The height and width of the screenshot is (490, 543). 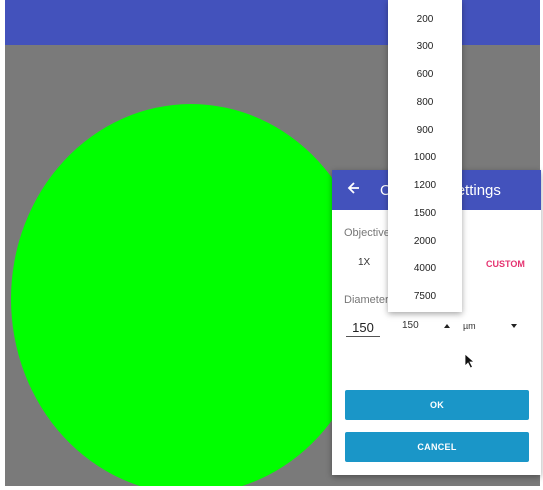 What do you see at coordinates (505, 264) in the screenshot?
I see `objective-custom-option: CUSTOM` at bounding box center [505, 264].